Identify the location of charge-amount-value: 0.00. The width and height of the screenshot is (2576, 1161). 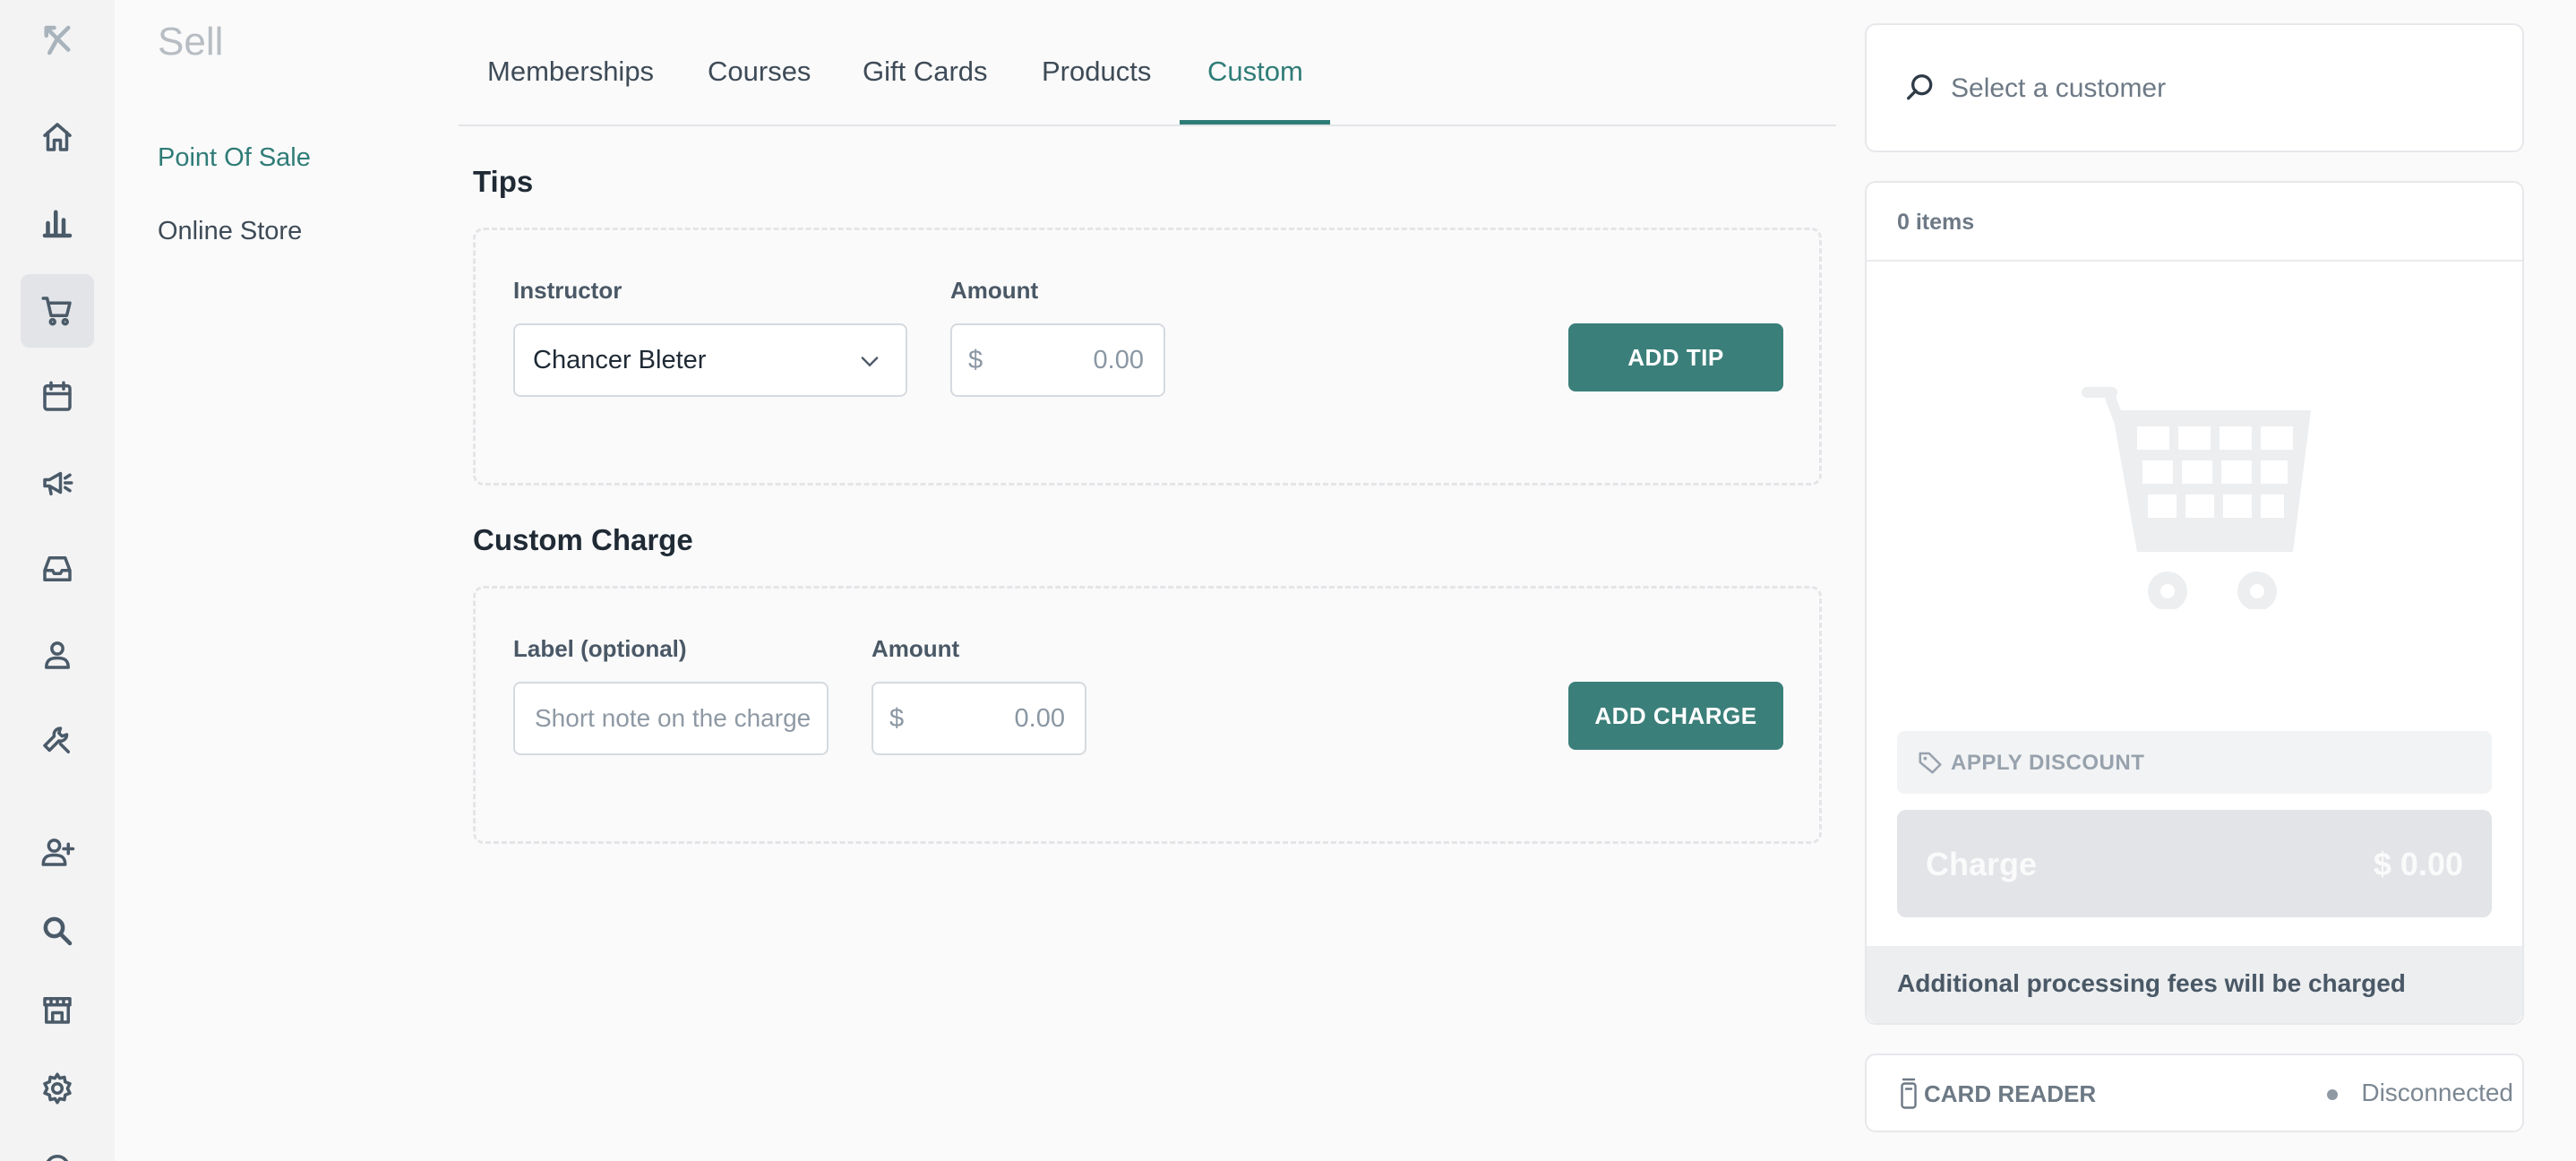
(1039, 718).